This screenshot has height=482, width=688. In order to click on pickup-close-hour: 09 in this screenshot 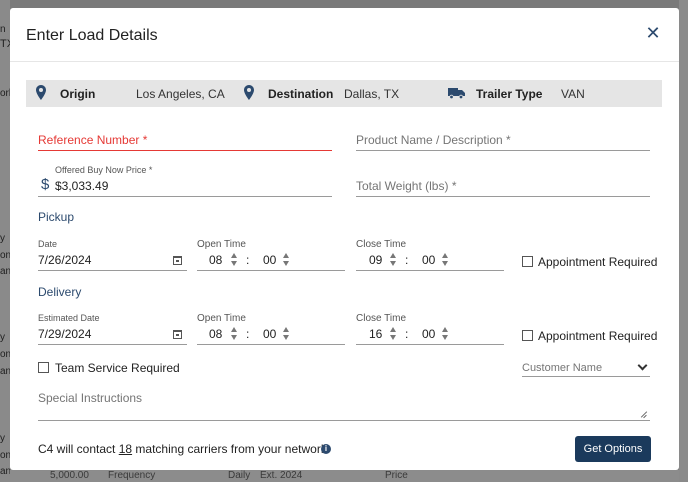, I will do `click(375, 260)`.